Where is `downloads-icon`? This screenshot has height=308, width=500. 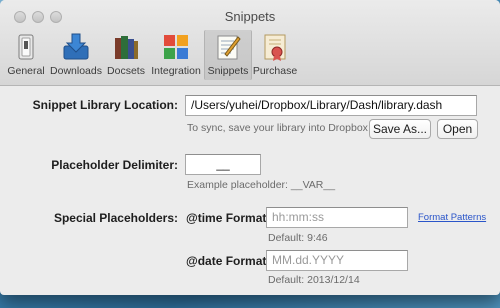
downloads-icon is located at coordinates (76, 46).